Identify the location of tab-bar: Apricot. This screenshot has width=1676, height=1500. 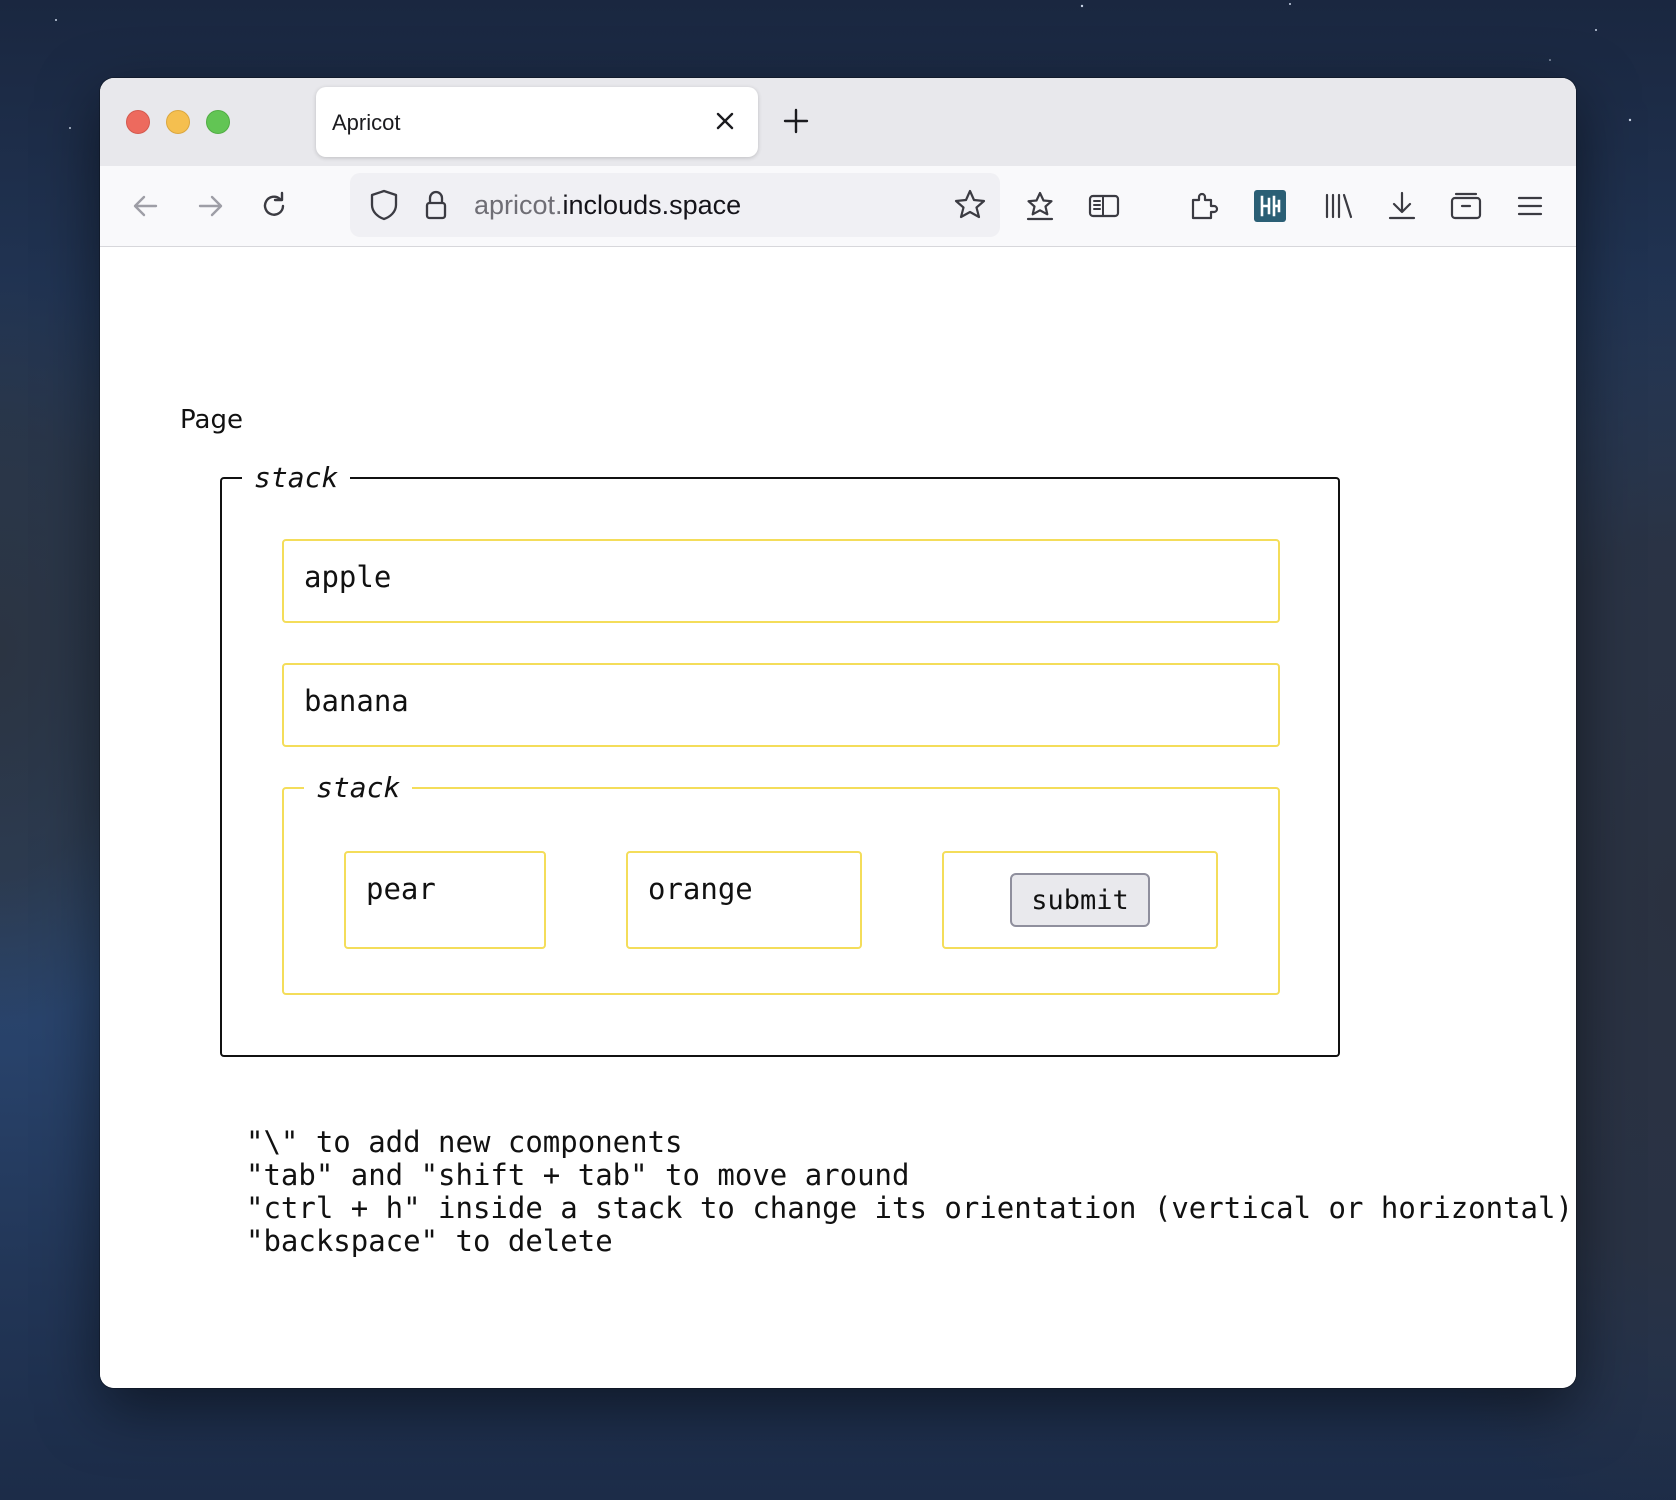
(838, 122).